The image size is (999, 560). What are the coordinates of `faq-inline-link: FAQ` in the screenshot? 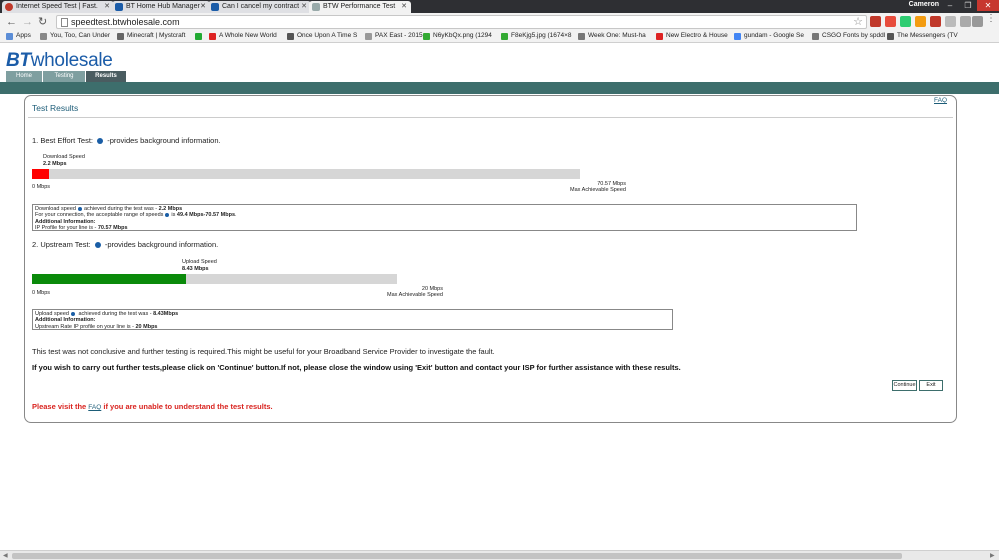 It's located at (94, 407).